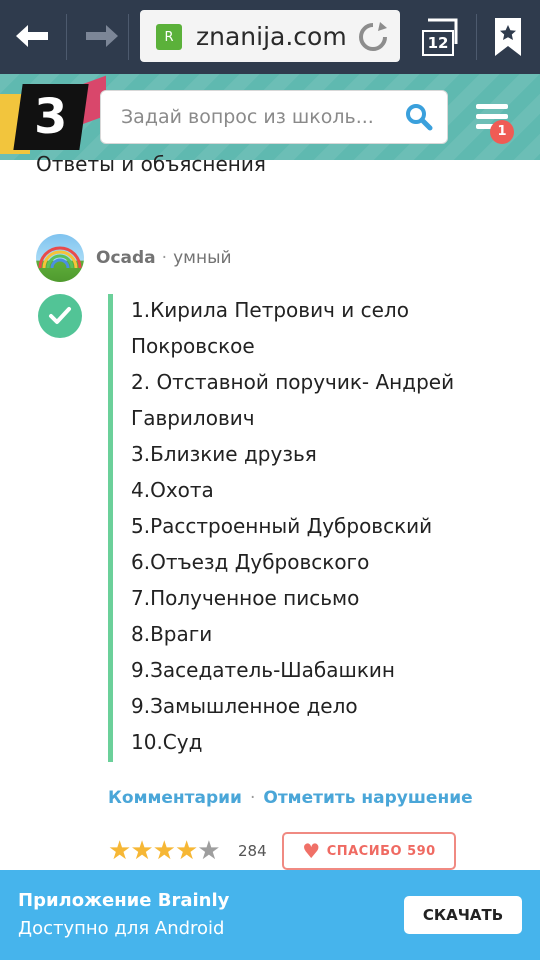 The height and width of the screenshot is (960, 540). Describe the element at coordinates (193, 418) in the screenshot. I see `answer-line: Гаврилович` at that location.